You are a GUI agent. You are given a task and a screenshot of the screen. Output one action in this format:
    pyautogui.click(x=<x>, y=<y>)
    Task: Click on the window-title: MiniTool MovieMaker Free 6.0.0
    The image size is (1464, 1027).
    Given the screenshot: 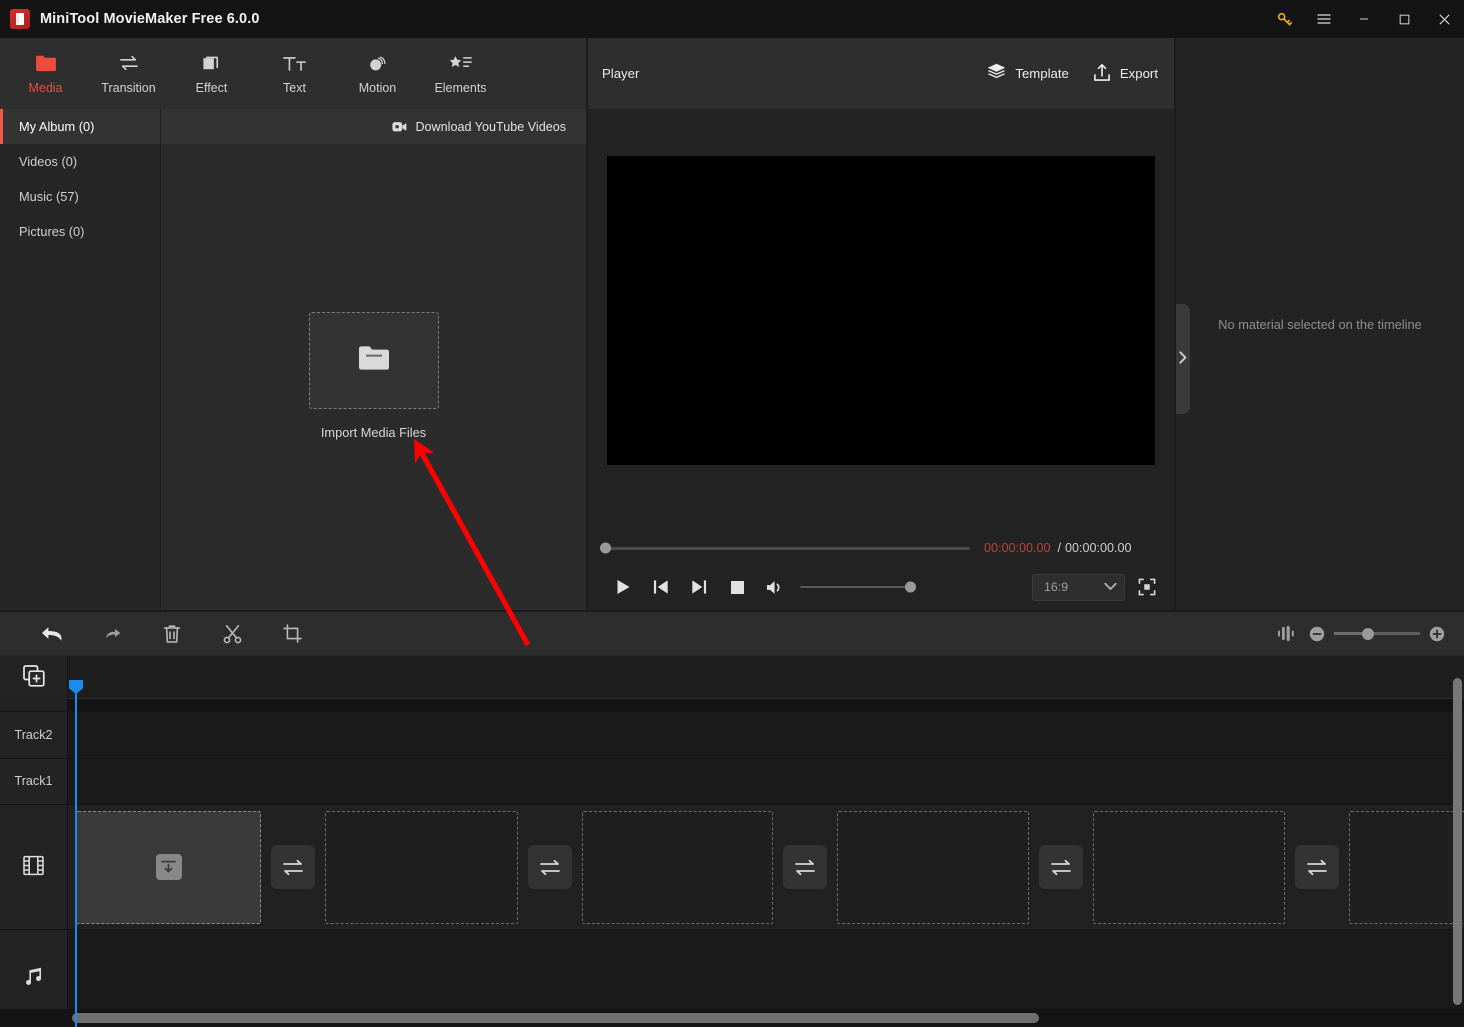 What is the action you would take?
    pyautogui.click(x=150, y=19)
    